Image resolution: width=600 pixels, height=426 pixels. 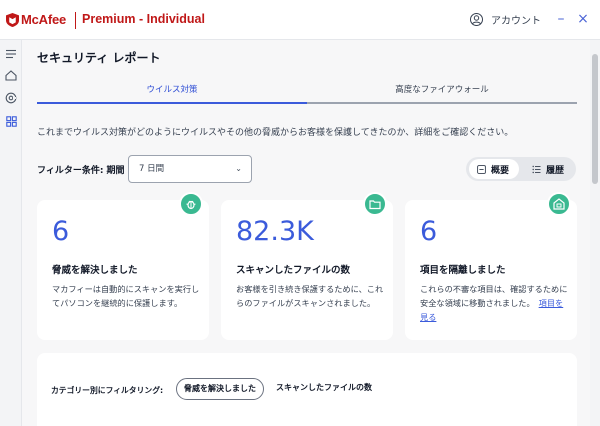 I want to click on overview-label: 概要, so click(x=500, y=170).